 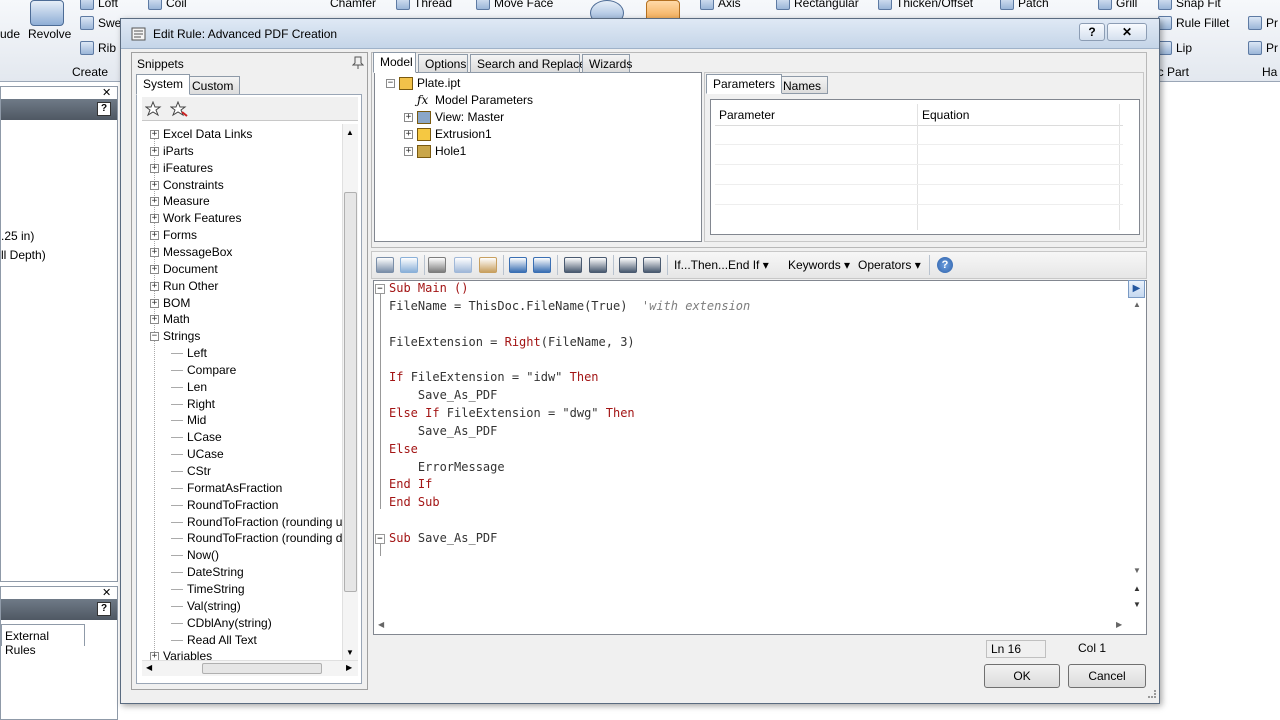 I want to click on col-parameter: Parameter, so click(x=747, y=115).